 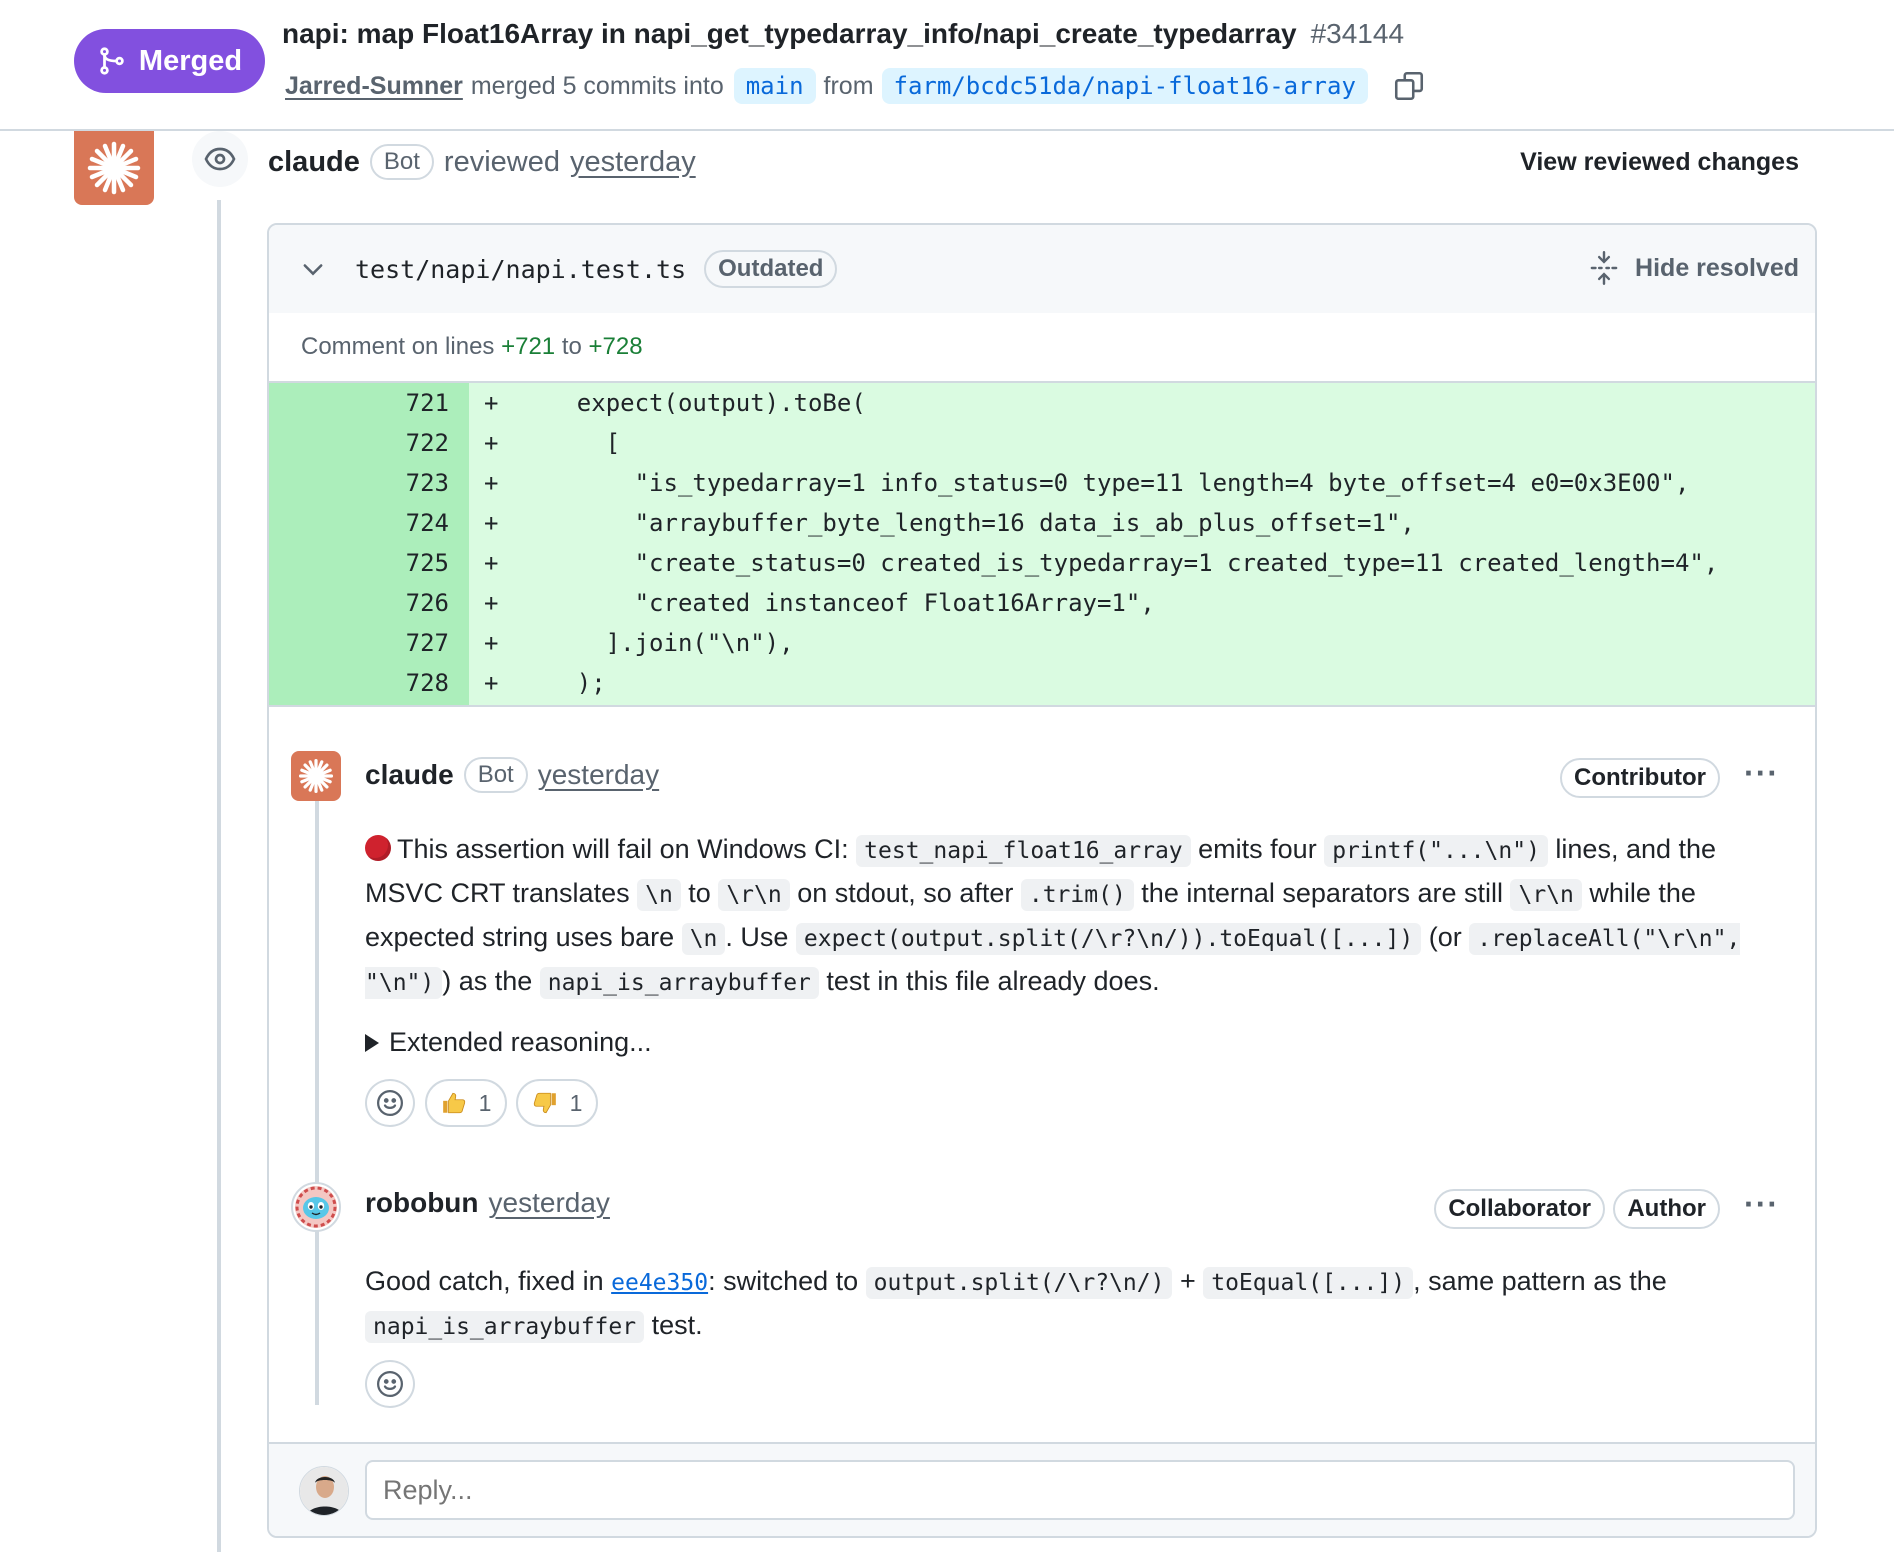 What do you see at coordinates (427, 563) in the screenshot?
I see `line-number: 725` at bounding box center [427, 563].